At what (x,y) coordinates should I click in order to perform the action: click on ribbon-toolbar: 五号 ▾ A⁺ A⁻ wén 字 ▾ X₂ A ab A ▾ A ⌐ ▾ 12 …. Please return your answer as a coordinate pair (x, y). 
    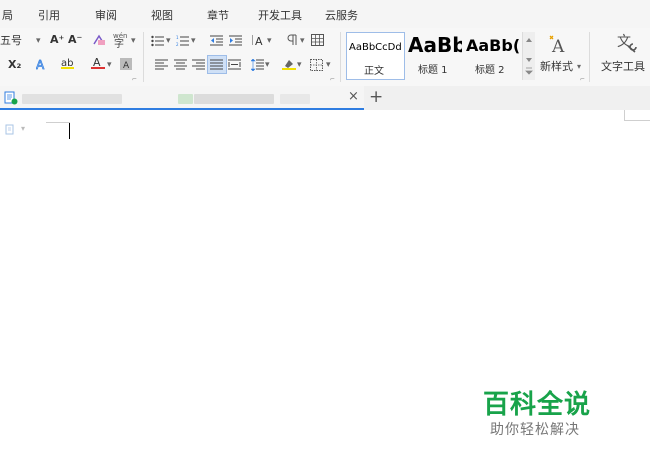
    Looking at the image, I should click on (325, 57).